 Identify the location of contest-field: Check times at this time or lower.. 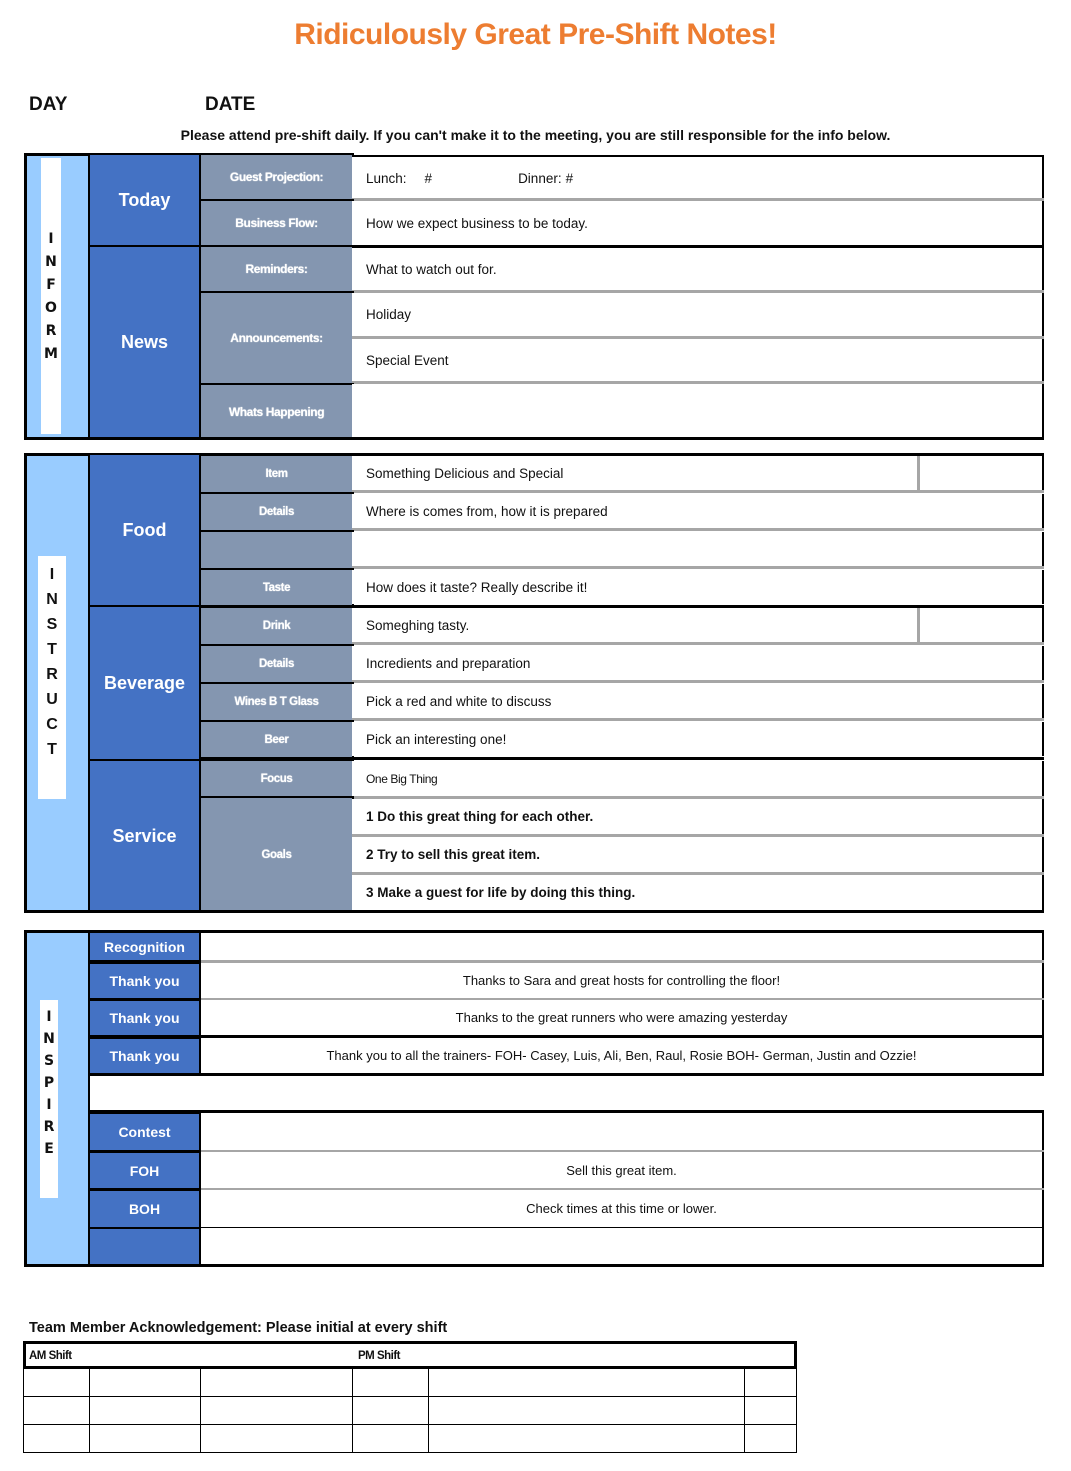
(622, 1208).